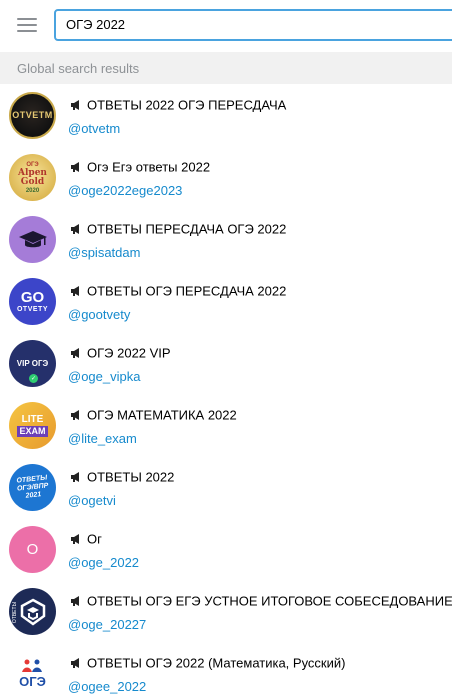  Describe the element at coordinates (32, 301) in the screenshot. I see `avatar: GO OTVETY` at that location.